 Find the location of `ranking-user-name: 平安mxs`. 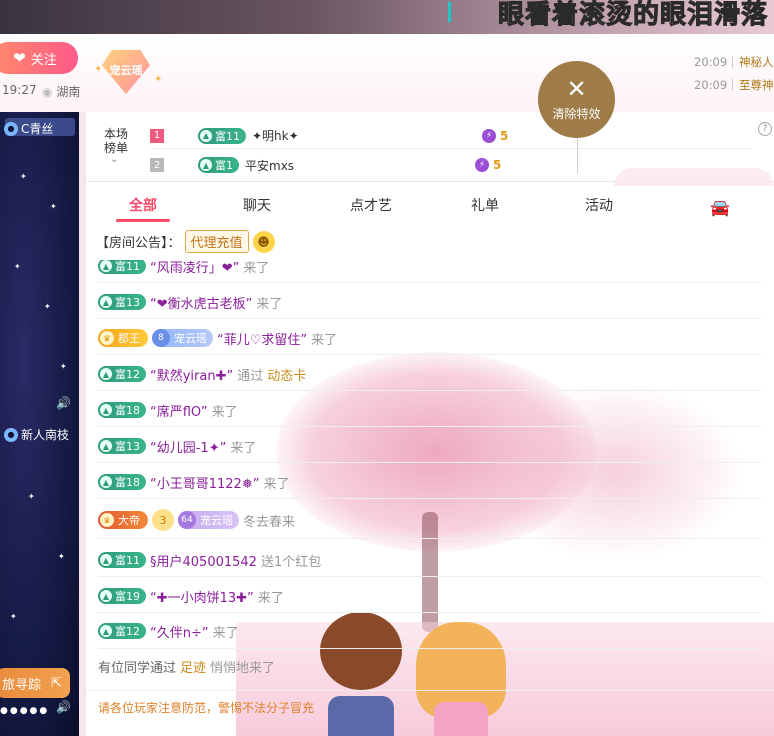

ranking-user-name: 平安mxs is located at coordinates (270, 165).